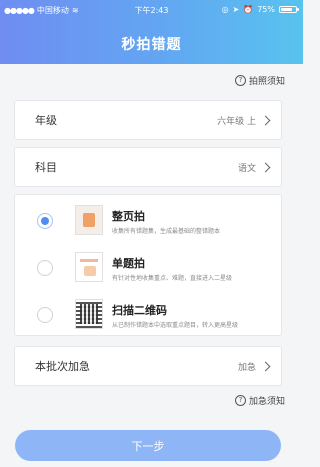 This screenshot has width=320, height=467. I want to click on urgent-tips-link: ? 加急须知, so click(259, 400).